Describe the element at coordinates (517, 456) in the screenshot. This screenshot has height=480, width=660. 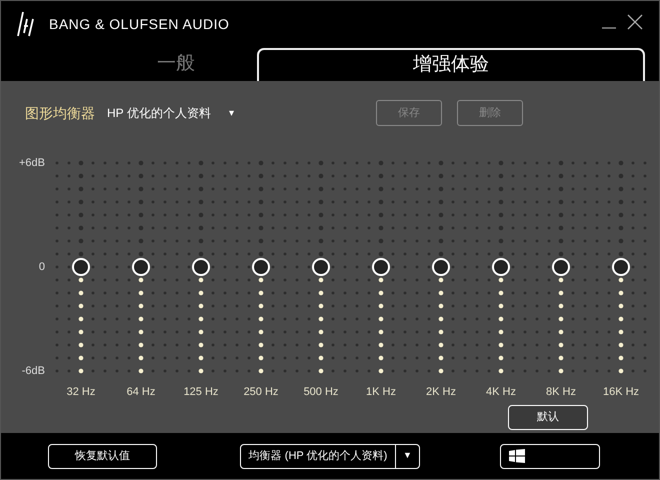
I see `windows-logo-icon` at that location.